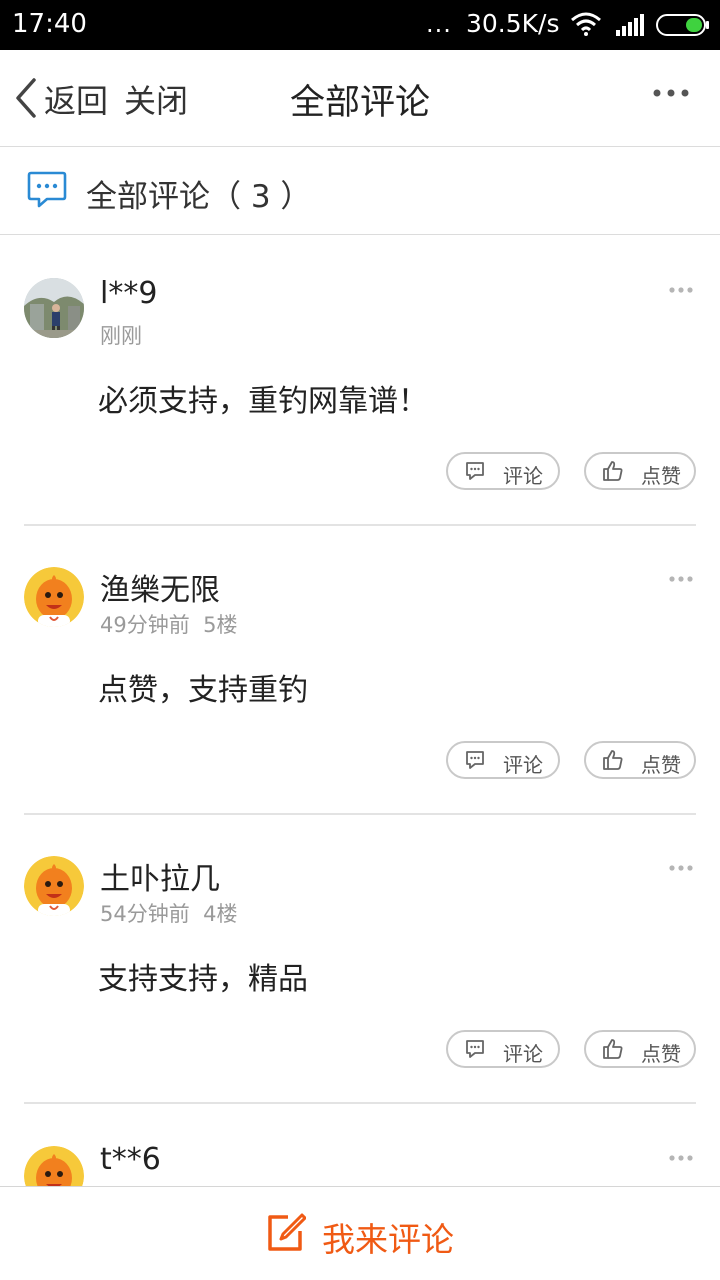 The height and width of the screenshot is (1280, 720). I want to click on network-speed: 30.5K/s, so click(513, 23).